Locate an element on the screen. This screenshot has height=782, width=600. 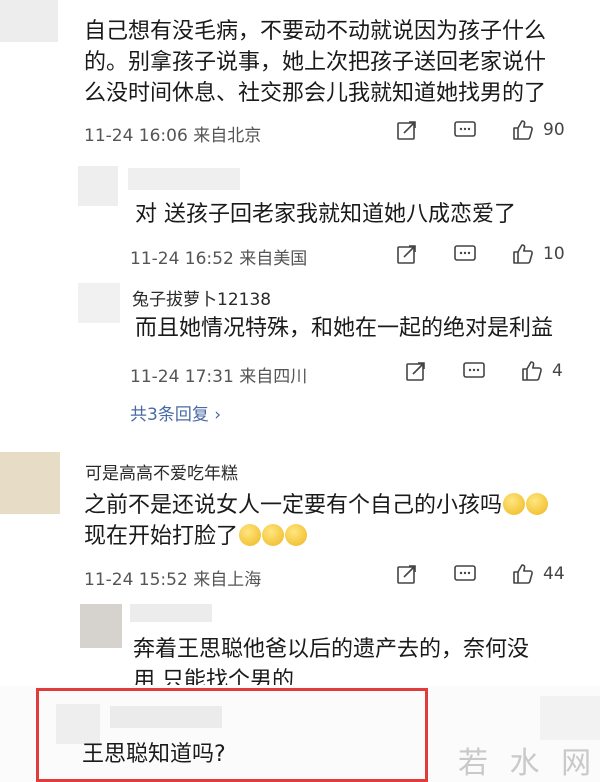
comment-text-line: 的。别拿孩子说事，她上次把孩子送回老家说什 is located at coordinates (315, 62).